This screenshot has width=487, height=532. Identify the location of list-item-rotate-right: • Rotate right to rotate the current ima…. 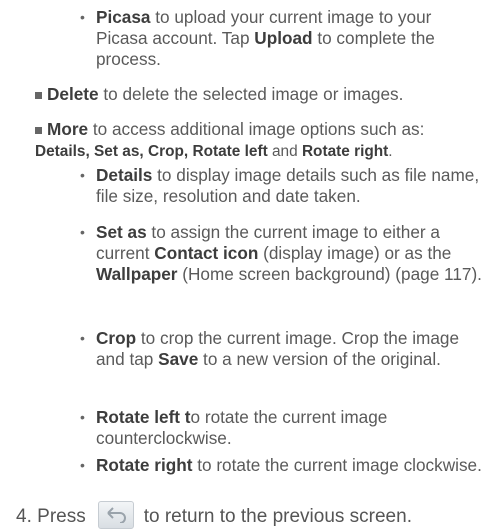
(283, 465).